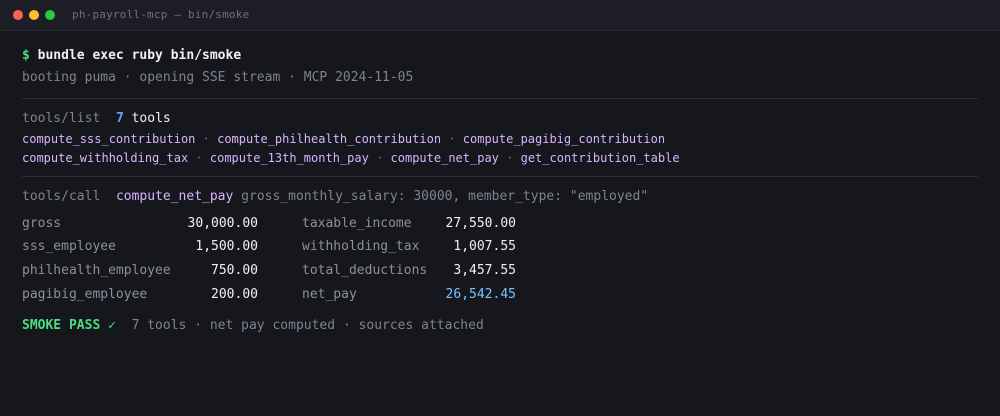 Image resolution: width=1000 pixels, height=416 pixels. What do you see at coordinates (329, 294) in the screenshot?
I see `result-key: net_pay` at bounding box center [329, 294].